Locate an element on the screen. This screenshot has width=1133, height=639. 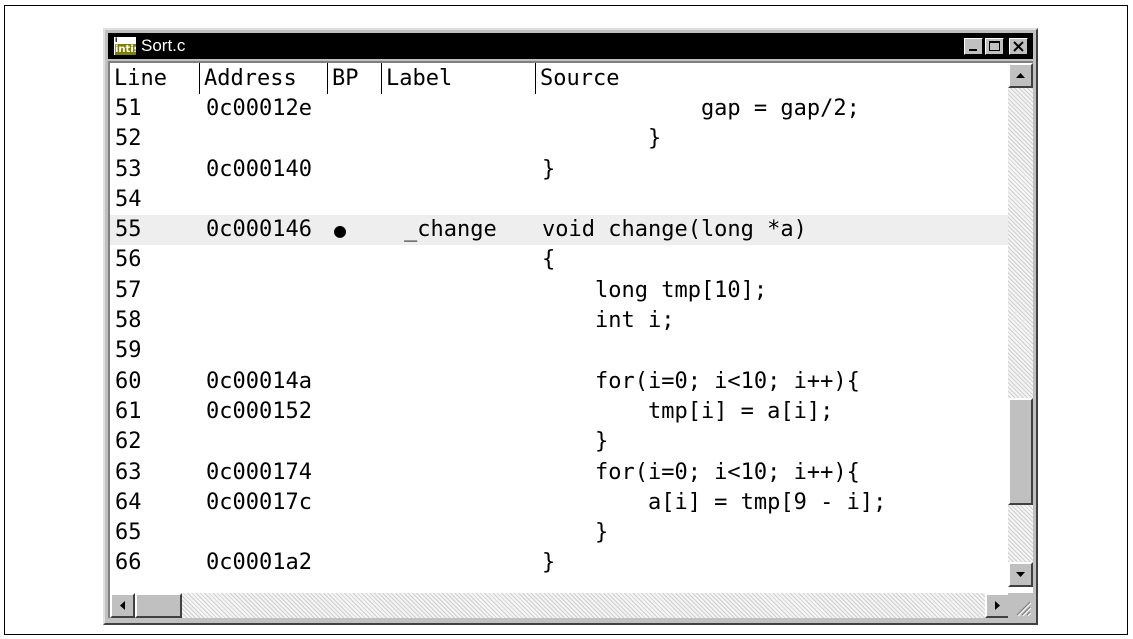
resize-grip is located at coordinates (1020, 605).